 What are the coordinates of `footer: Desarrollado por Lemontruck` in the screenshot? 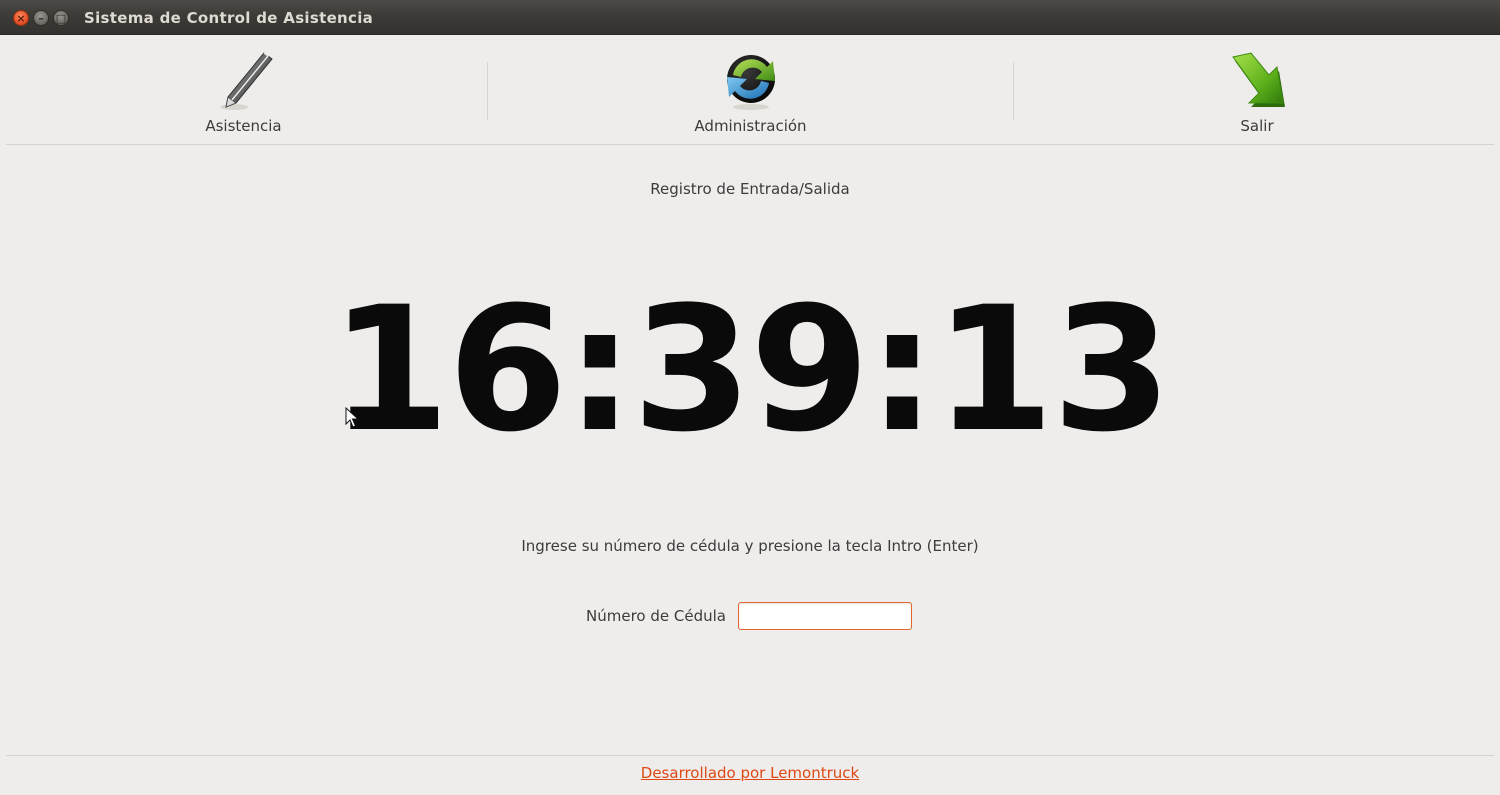 It's located at (750, 773).